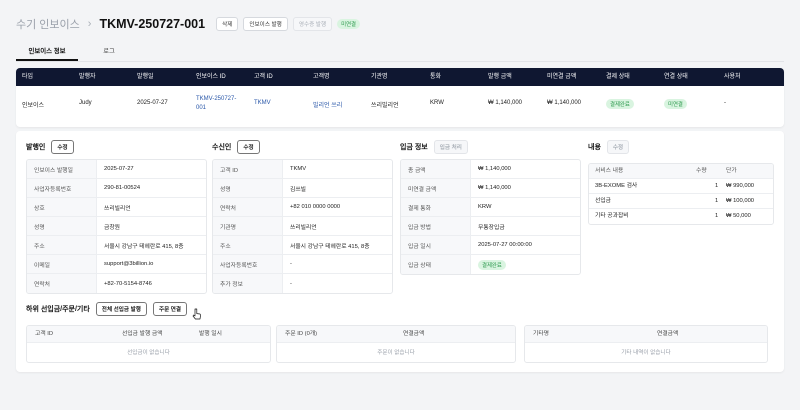 The image size is (800, 410). Describe the element at coordinates (262, 103) in the screenshot. I see `cell-customer-id-link: TKMV` at that location.